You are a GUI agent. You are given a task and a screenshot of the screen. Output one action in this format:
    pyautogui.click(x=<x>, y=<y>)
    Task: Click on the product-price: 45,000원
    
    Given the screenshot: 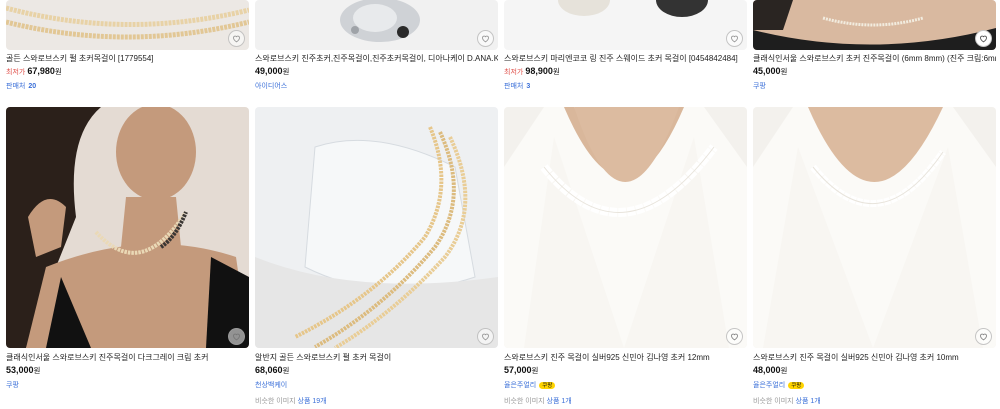 What is the action you would take?
    pyautogui.click(x=770, y=71)
    